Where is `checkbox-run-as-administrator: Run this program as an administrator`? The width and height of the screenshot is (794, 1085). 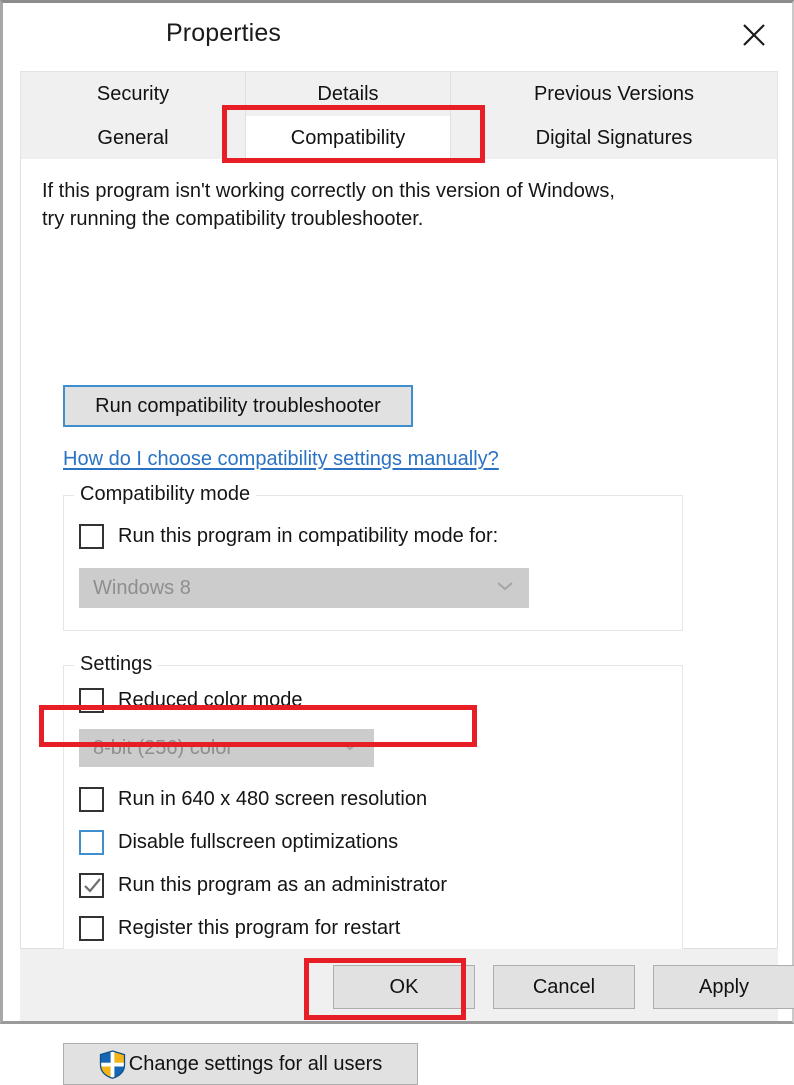 checkbox-run-as-administrator: Run this program as an administrator is located at coordinates (263, 885).